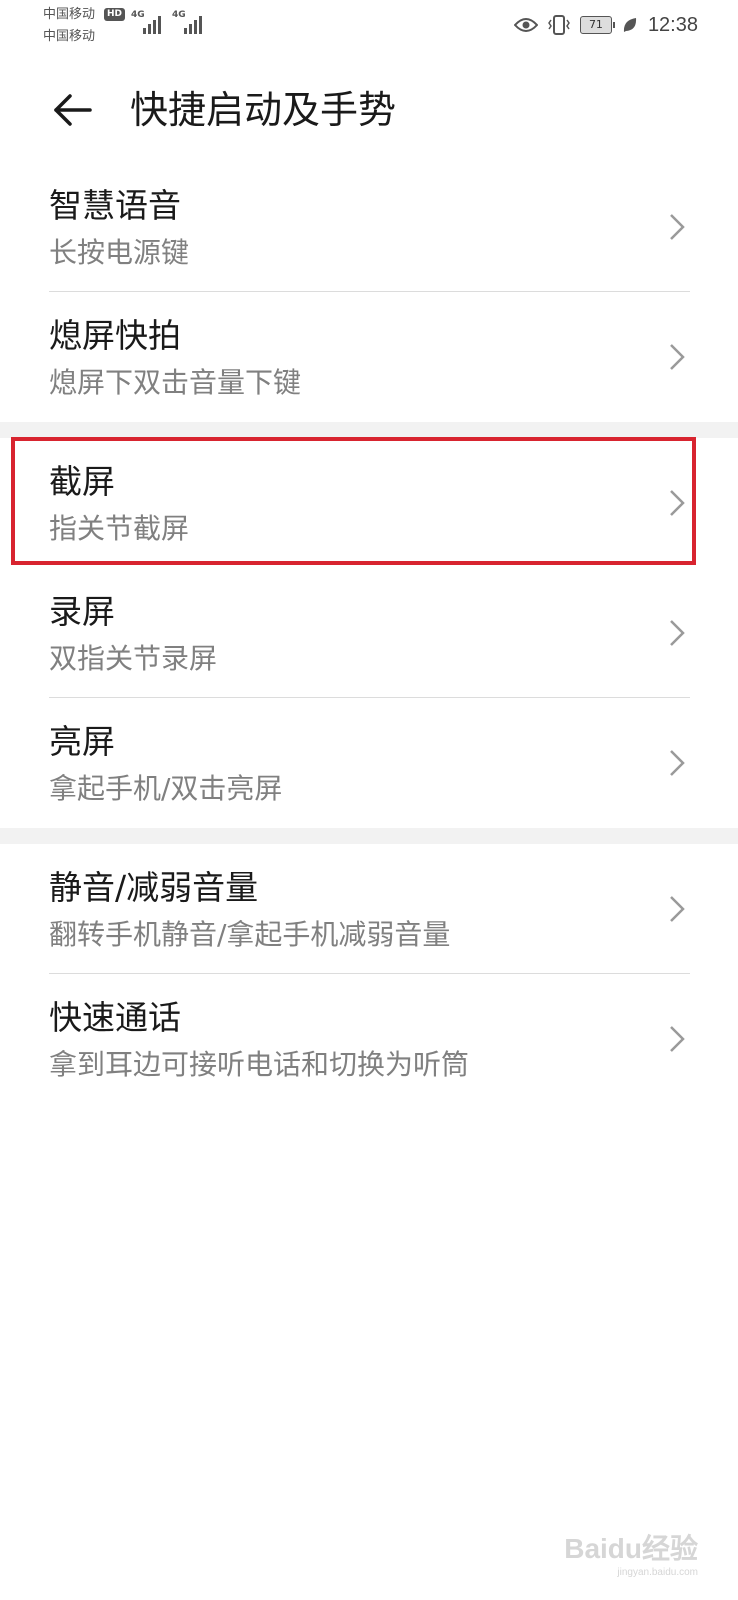 This screenshot has height=1600, width=738. What do you see at coordinates (369, 357) in the screenshot?
I see `setting-item-off-screen-snap: 熄屏快拍 熄屏下双击音量下键` at bounding box center [369, 357].